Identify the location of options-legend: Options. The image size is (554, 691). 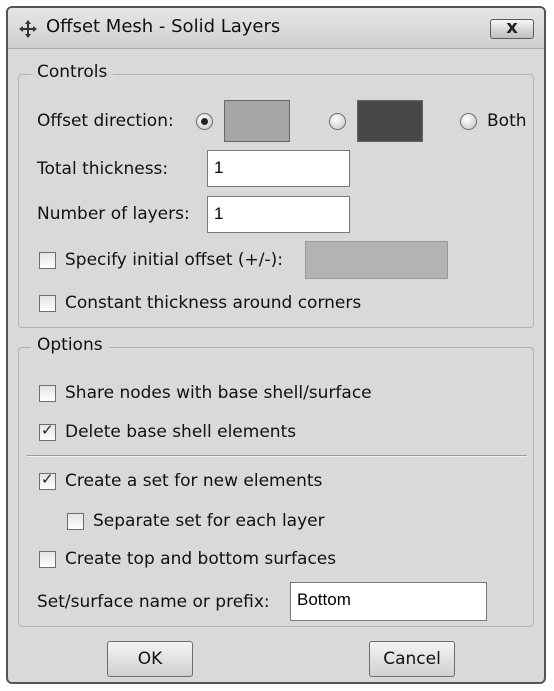
(70, 345).